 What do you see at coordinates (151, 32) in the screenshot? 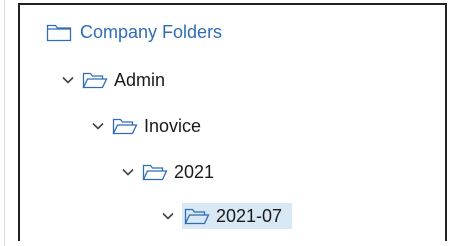
I see `tree-node-label: Company Folders` at bounding box center [151, 32].